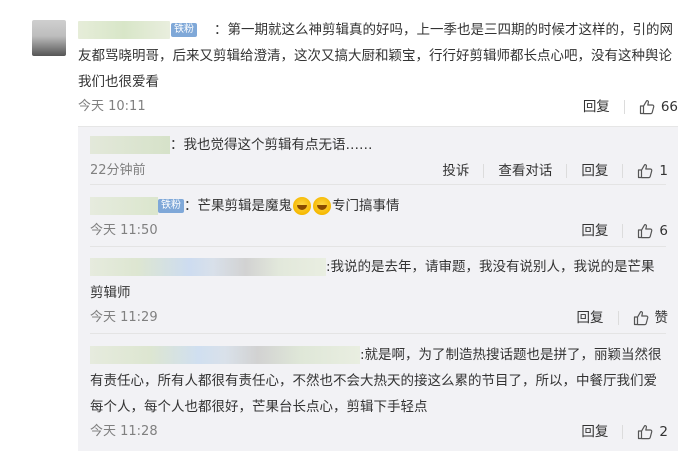 The image size is (694, 451). I want to click on like-count: 1, so click(663, 171).